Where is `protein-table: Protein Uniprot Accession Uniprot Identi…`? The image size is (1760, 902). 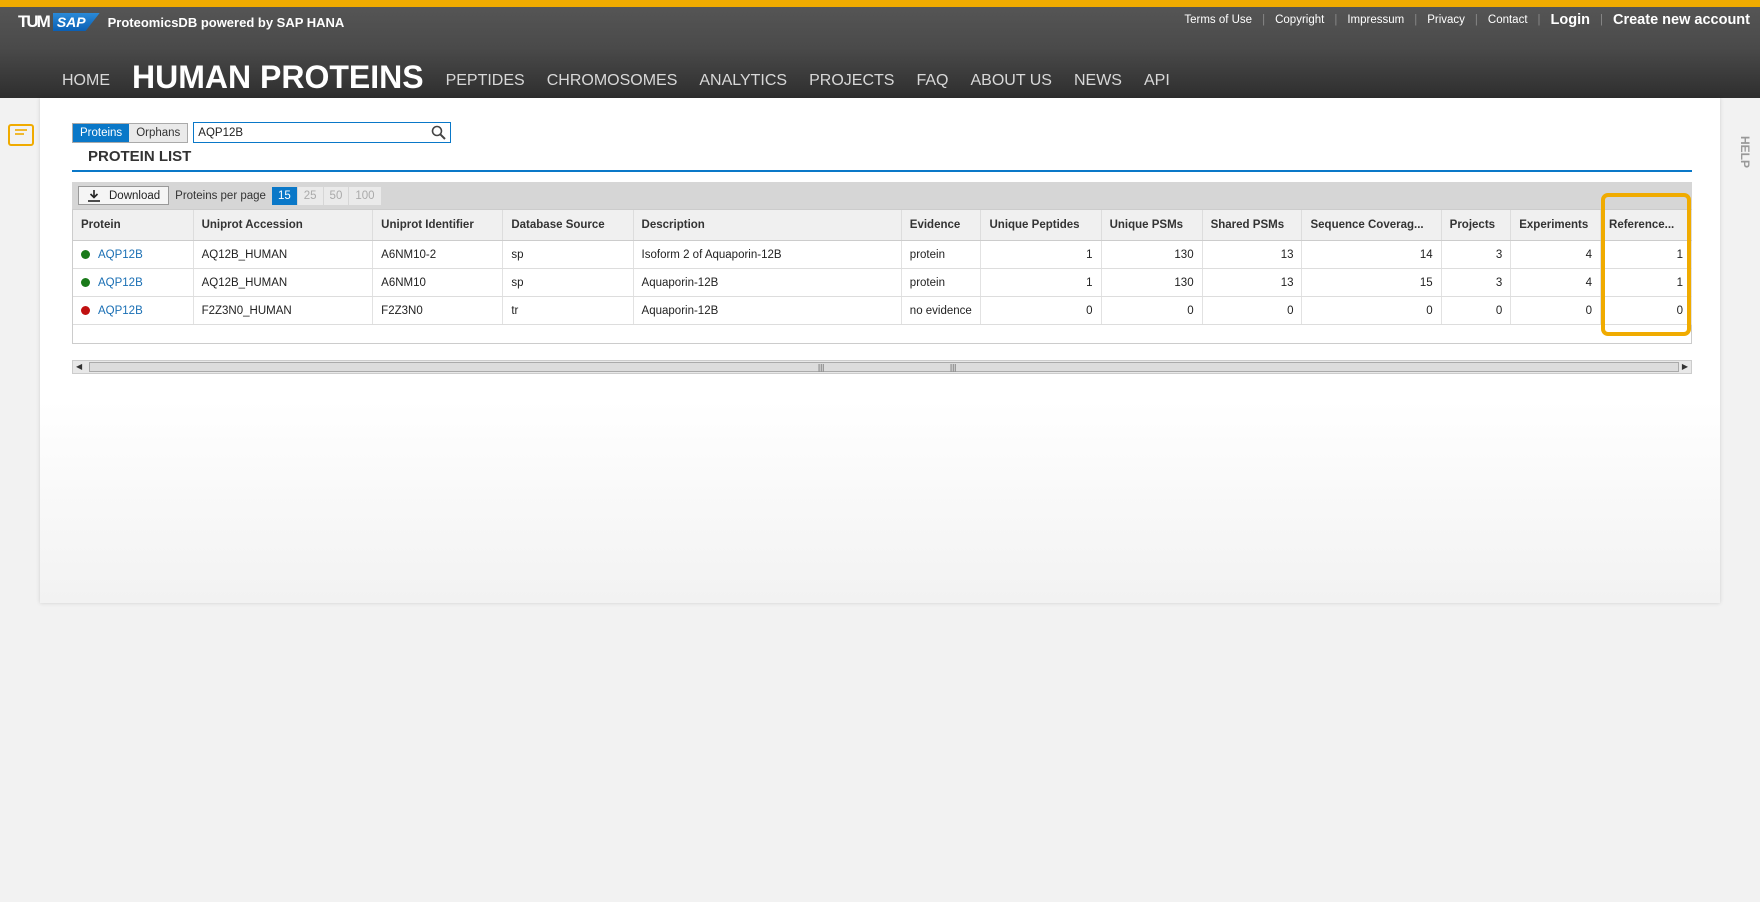
protein-table: Protein Uniprot Accession Uniprot Identi… is located at coordinates (882, 276).